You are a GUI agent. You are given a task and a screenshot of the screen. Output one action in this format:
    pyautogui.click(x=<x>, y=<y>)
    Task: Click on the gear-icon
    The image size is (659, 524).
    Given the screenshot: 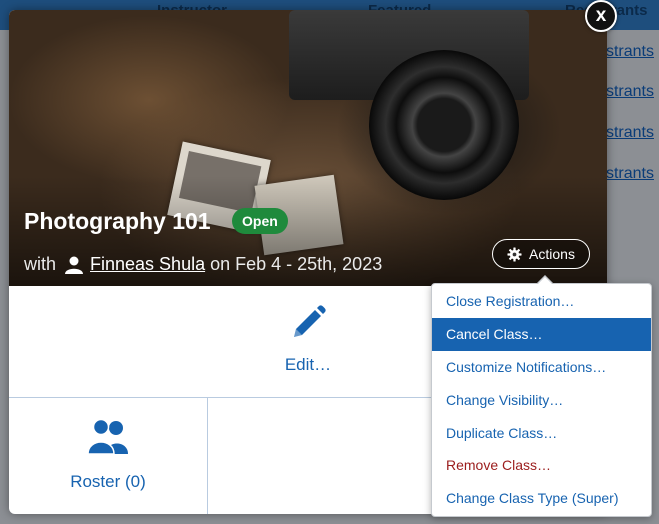 What is the action you would take?
    pyautogui.click(x=514, y=254)
    